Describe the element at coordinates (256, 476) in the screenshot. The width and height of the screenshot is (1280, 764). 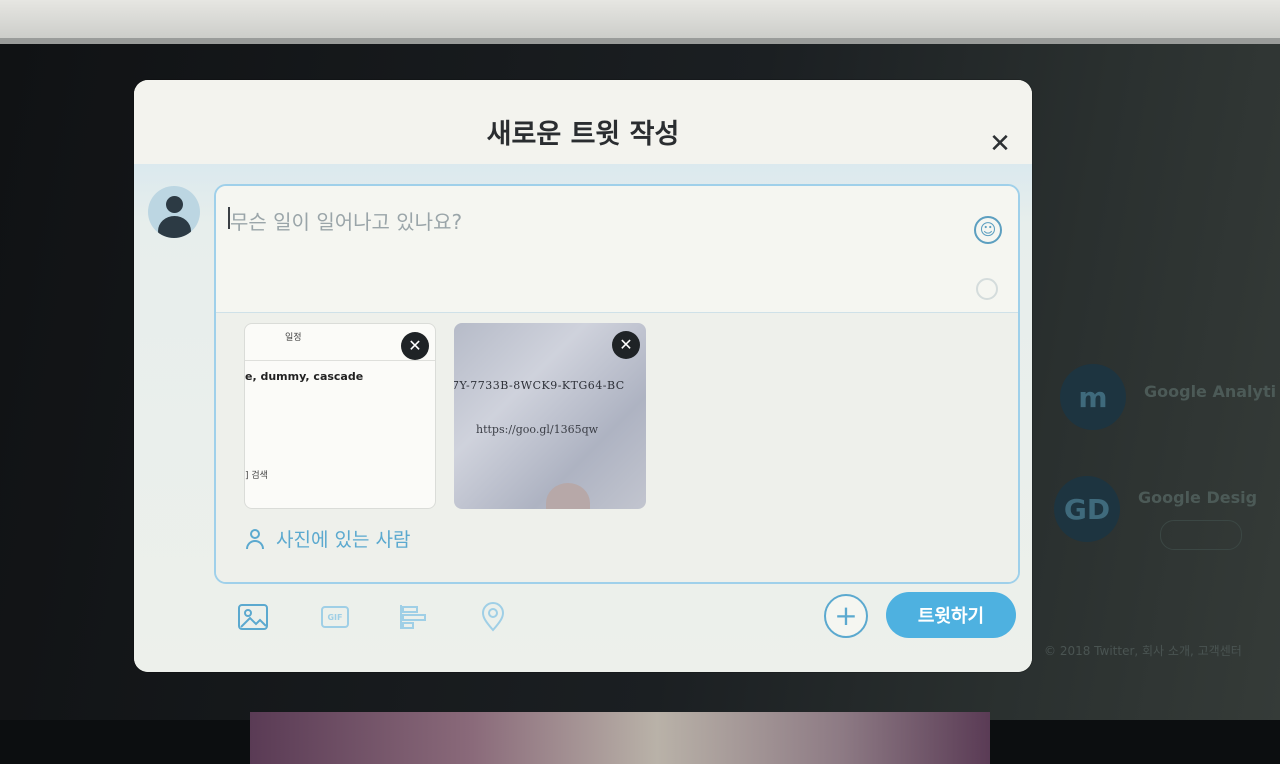
I see `thumbnail-text: ] 검색` at that location.